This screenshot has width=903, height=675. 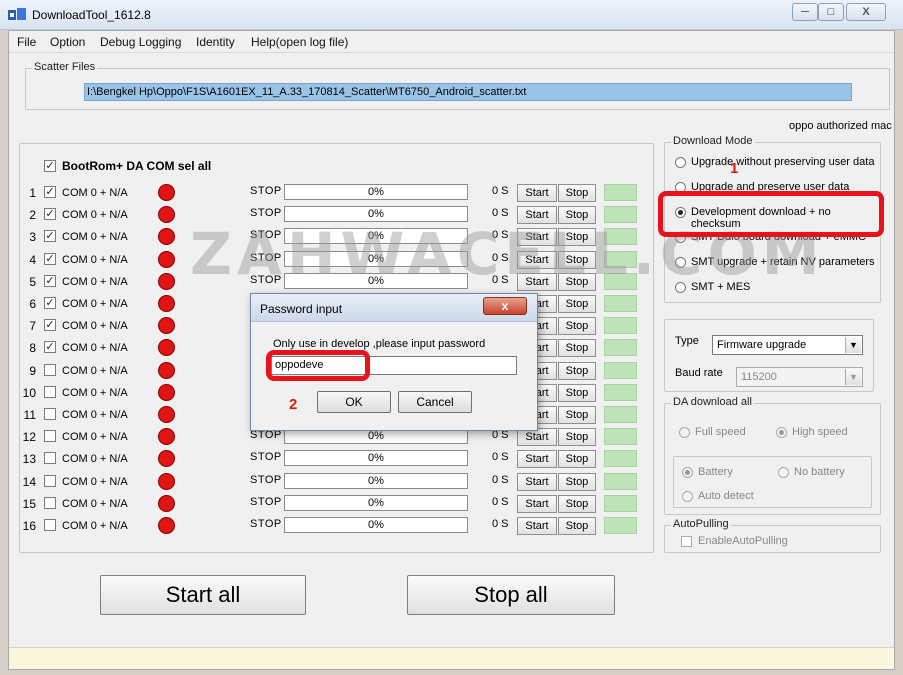 What do you see at coordinates (451, 658) in the screenshot?
I see `status-bar` at bounding box center [451, 658].